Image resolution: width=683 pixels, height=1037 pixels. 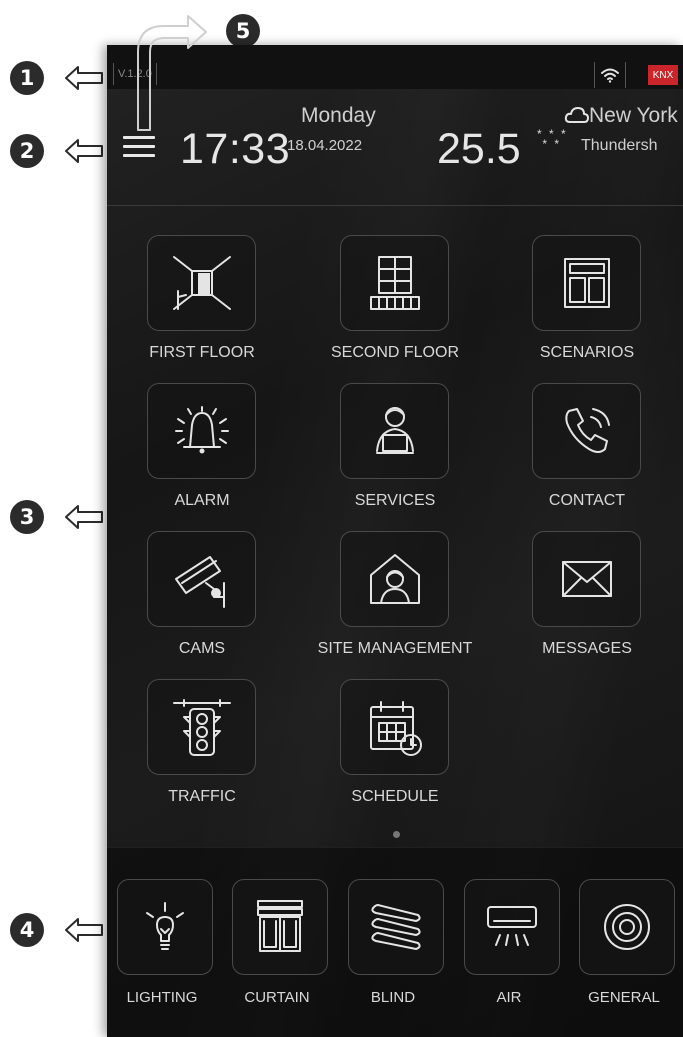 I want to click on date: 18.04.2022, so click(x=325, y=145).